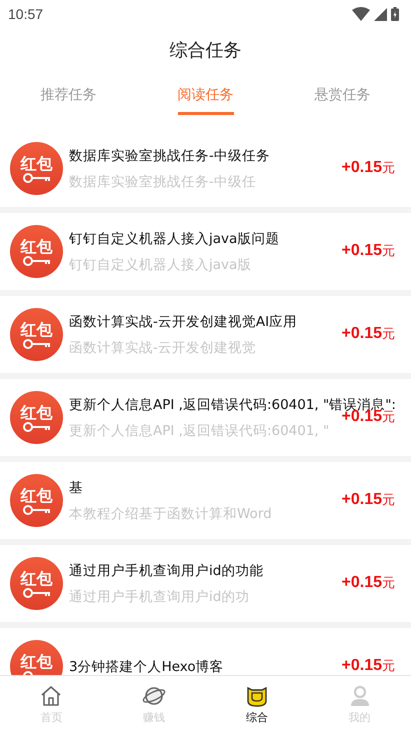  I want to click on task-card: 红包 函数计算实战-云开发创建视觉AI应用 函数计算实战-云开发创建视觉 +0.15元, so click(205, 334).